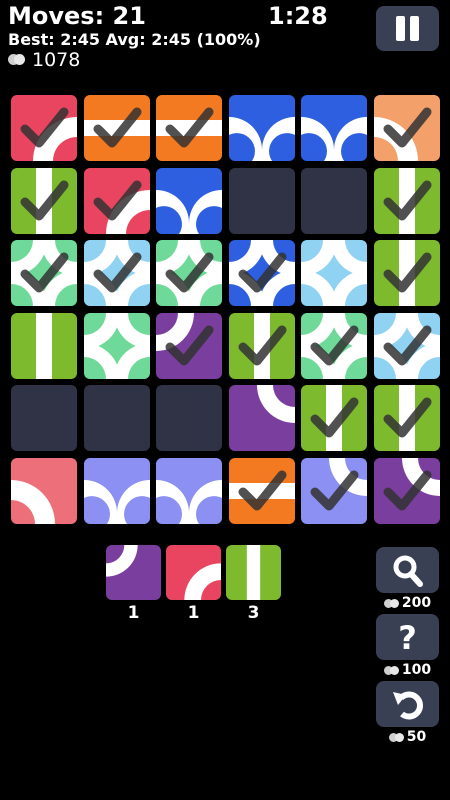 The height and width of the screenshot is (800, 450). What do you see at coordinates (407, 704) in the screenshot?
I see `undo-button` at bounding box center [407, 704].